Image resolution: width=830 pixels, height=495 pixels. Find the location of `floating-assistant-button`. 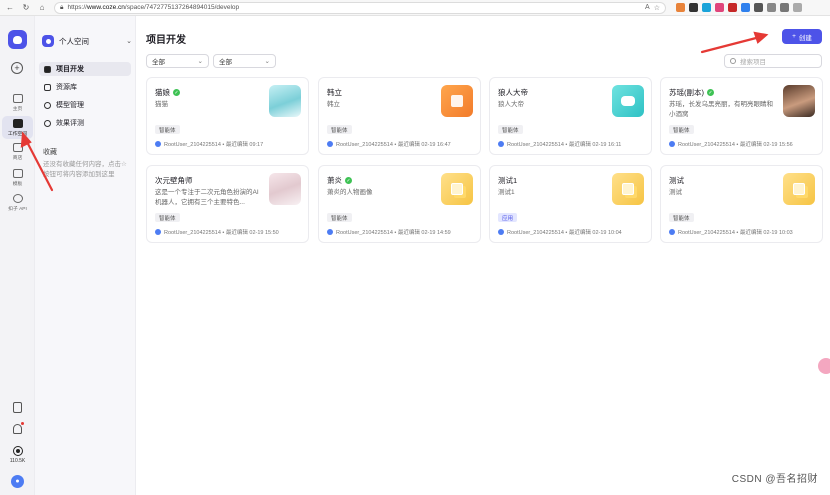

floating-assistant-button is located at coordinates (824, 366).